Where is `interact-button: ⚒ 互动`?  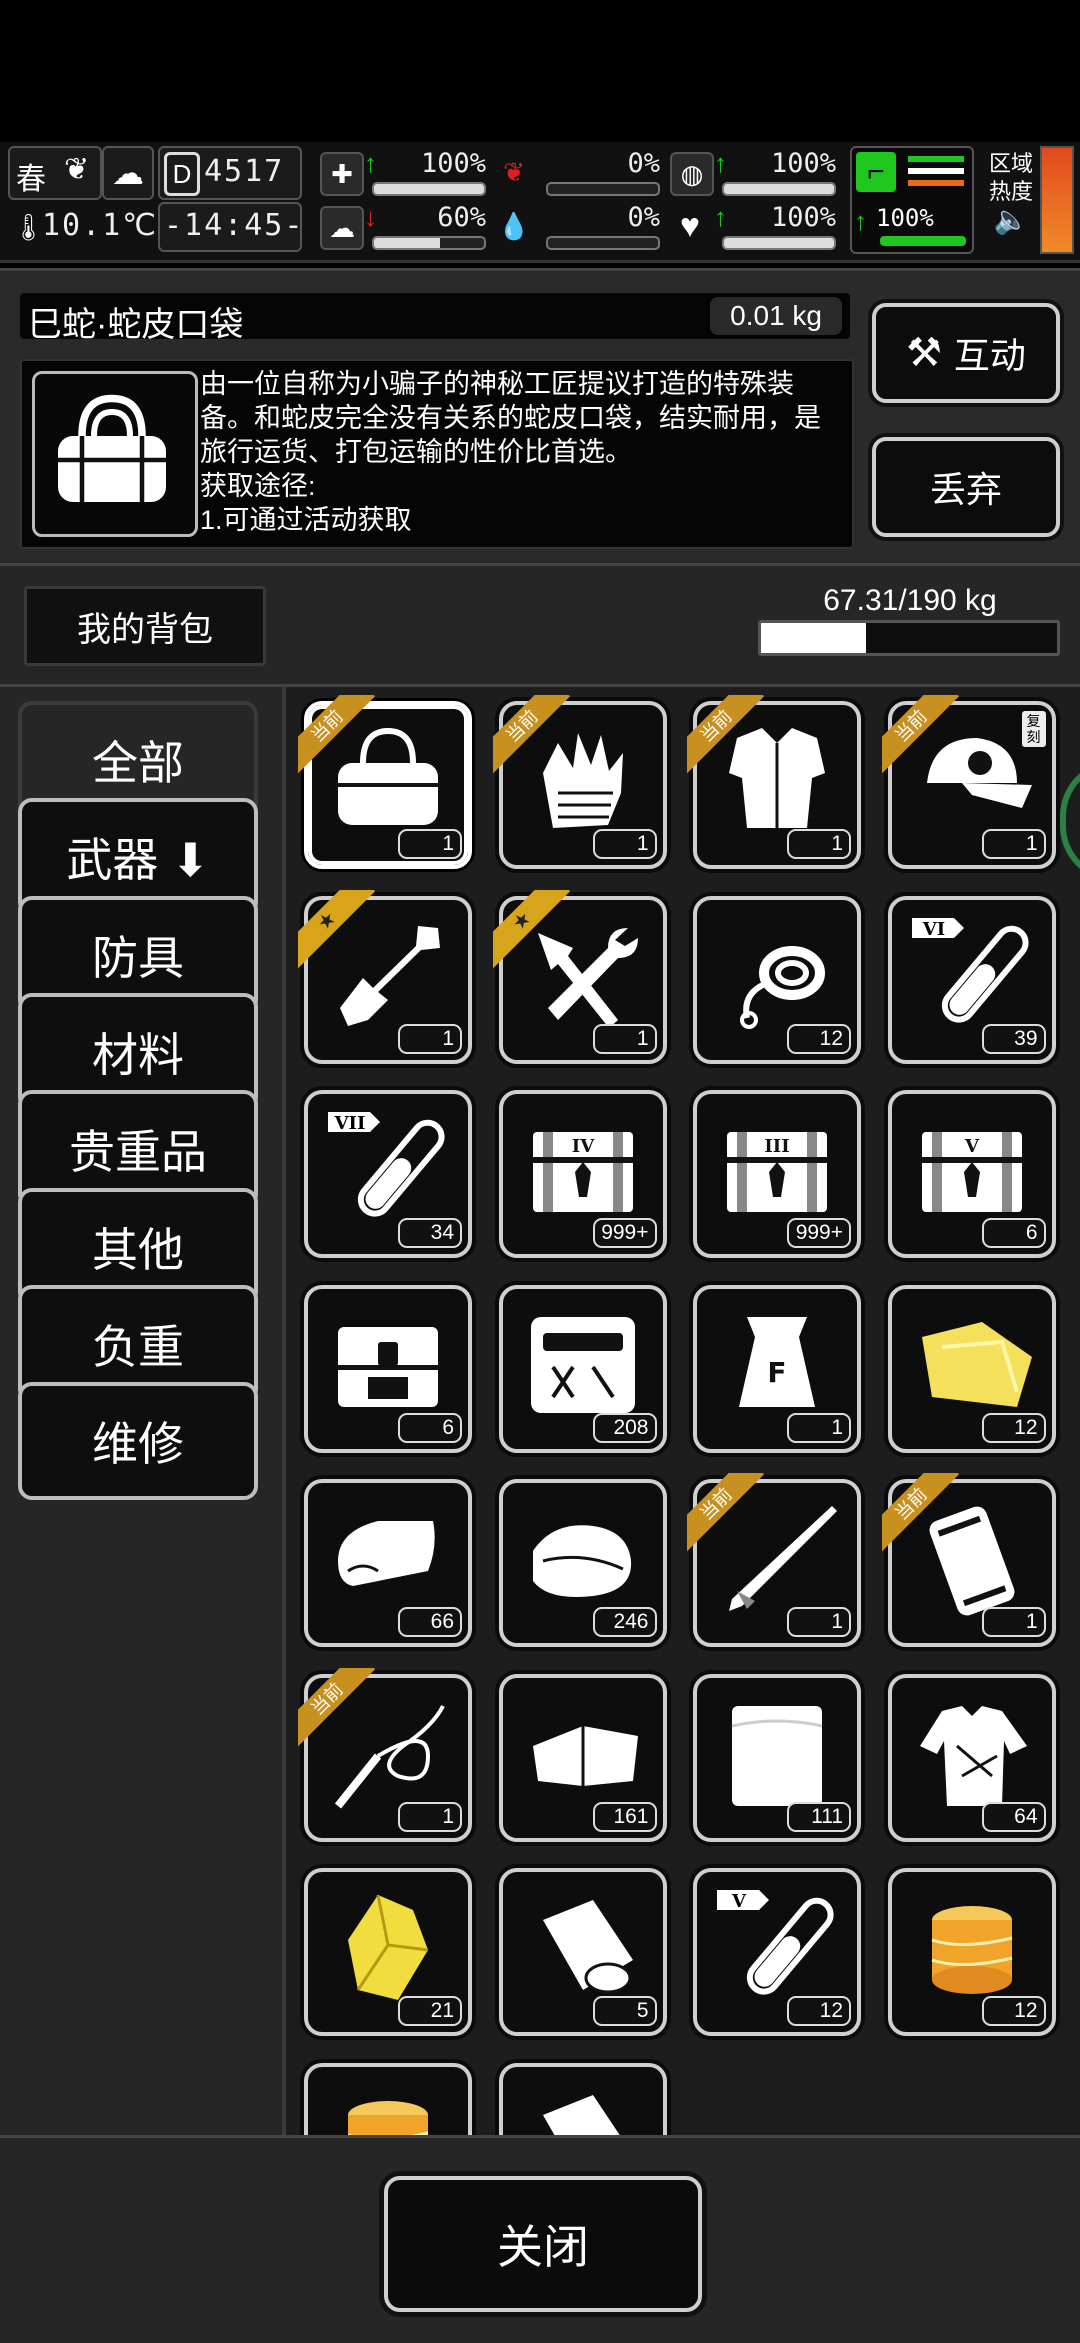
interact-button: ⚒ 互动 is located at coordinates (966, 353).